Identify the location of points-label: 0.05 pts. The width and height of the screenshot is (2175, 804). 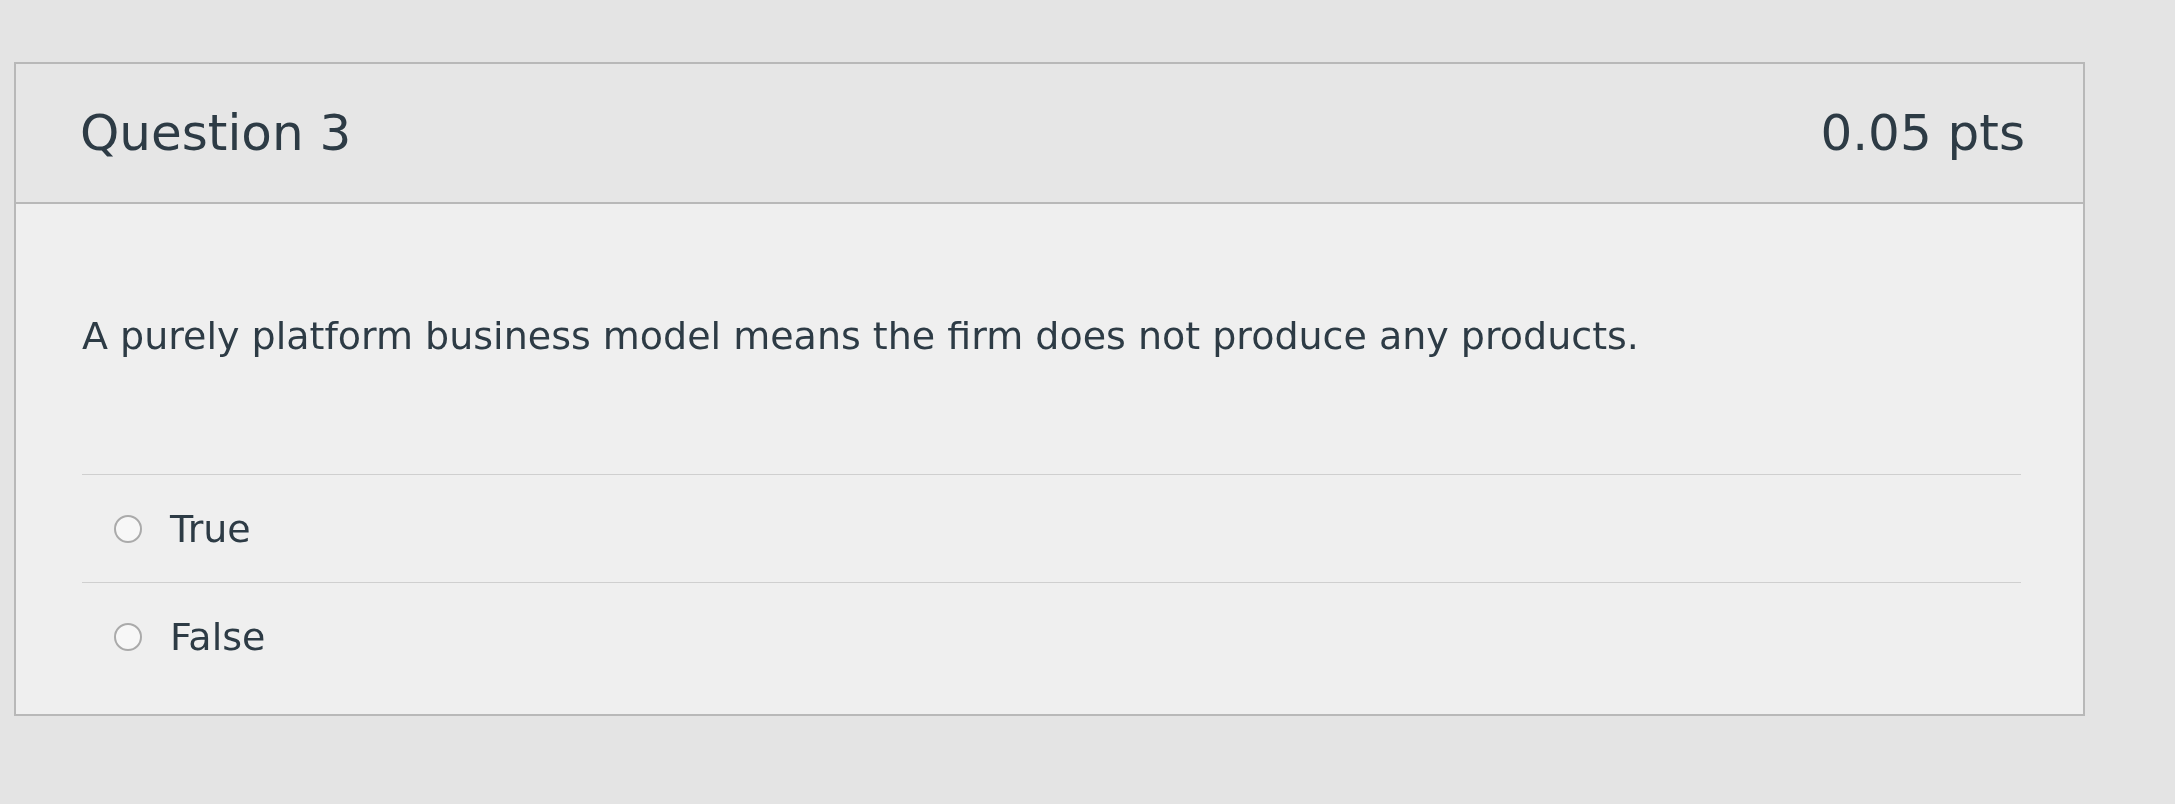
(1922, 133).